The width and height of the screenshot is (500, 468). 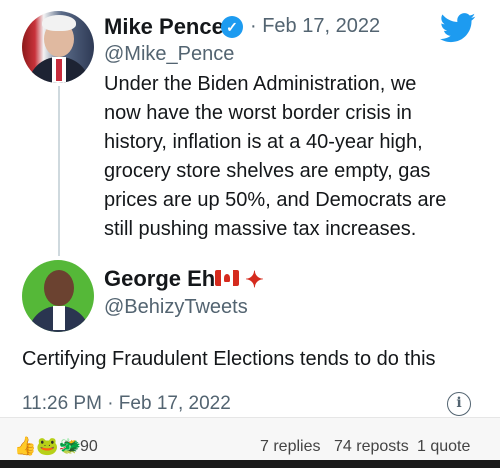 What do you see at coordinates (458, 28) in the screenshot?
I see `twitter-bird-icon` at bounding box center [458, 28].